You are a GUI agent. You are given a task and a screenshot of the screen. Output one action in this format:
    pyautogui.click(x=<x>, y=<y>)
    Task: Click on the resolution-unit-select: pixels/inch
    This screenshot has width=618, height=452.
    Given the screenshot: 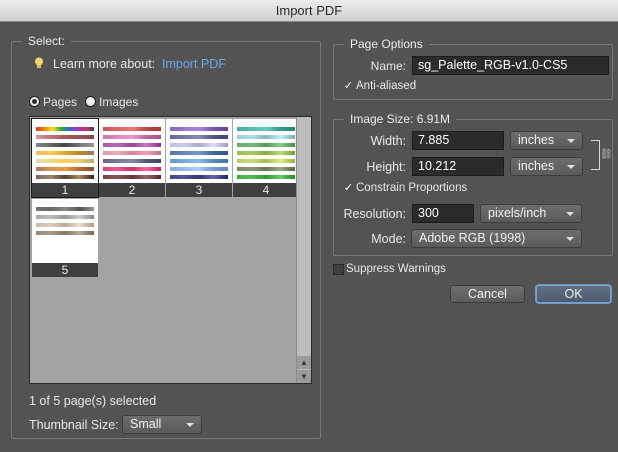 What is the action you would take?
    pyautogui.click(x=531, y=213)
    